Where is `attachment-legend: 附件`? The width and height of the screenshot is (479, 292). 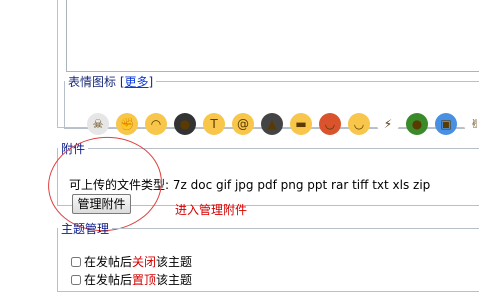
attachment-legend: 附件 is located at coordinates (73, 149).